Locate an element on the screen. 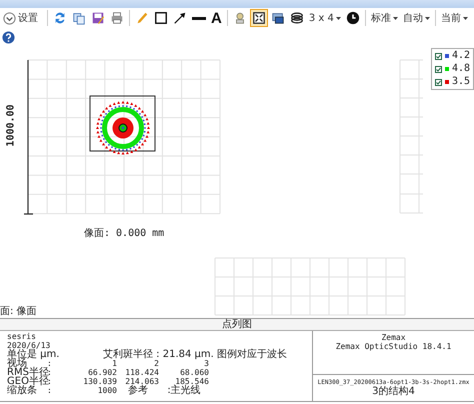 The height and width of the screenshot is (404, 474). row-label: 视场 is located at coordinates (17, 363).